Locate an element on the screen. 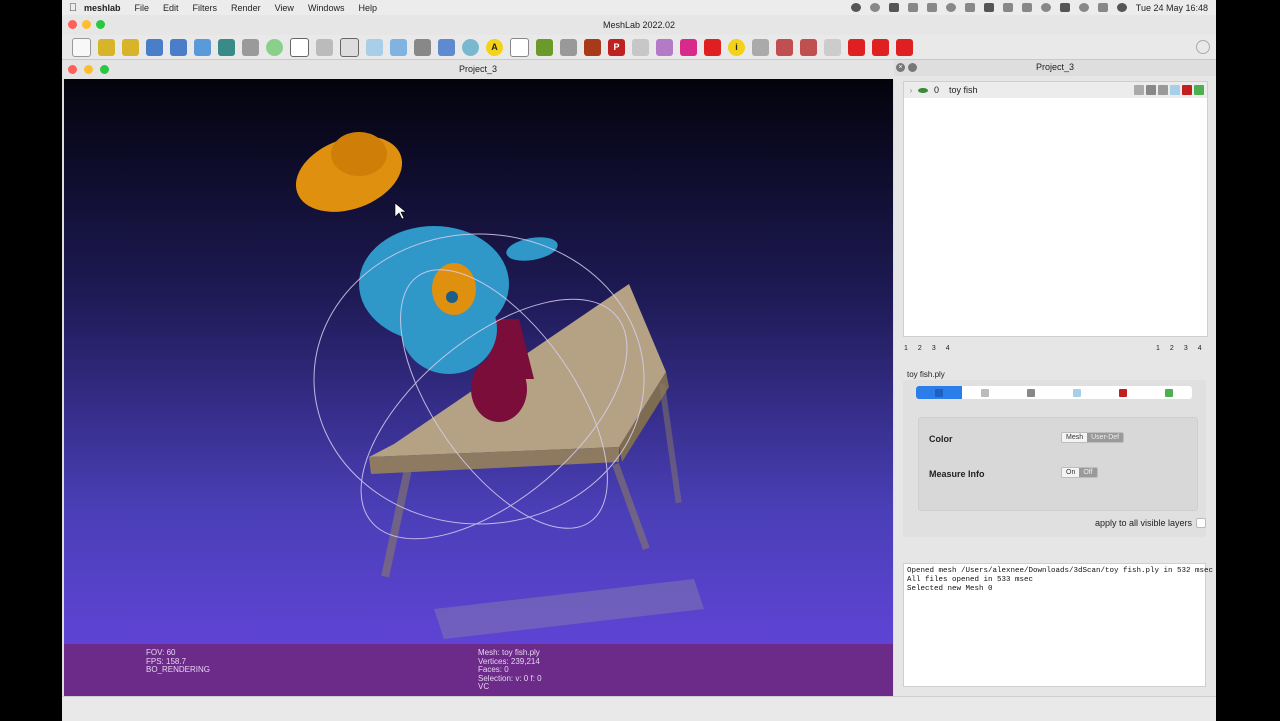  expand-arrow-icon: › is located at coordinates (911, 90).